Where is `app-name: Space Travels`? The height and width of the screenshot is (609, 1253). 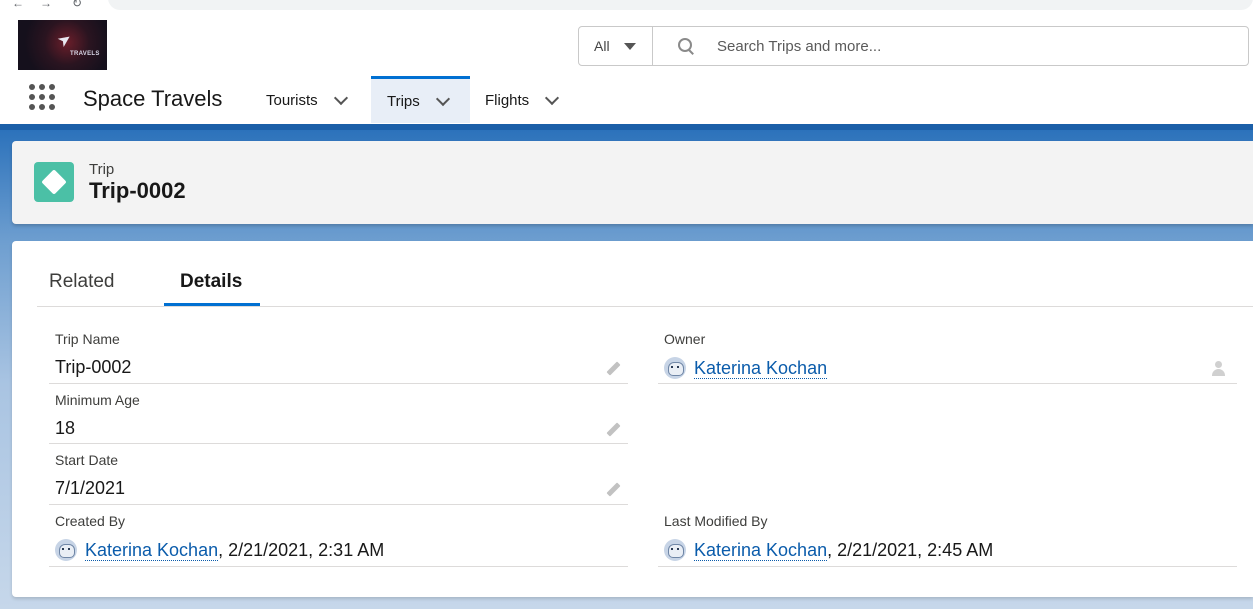
app-name: Space Travels is located at coordinates (153, 98).